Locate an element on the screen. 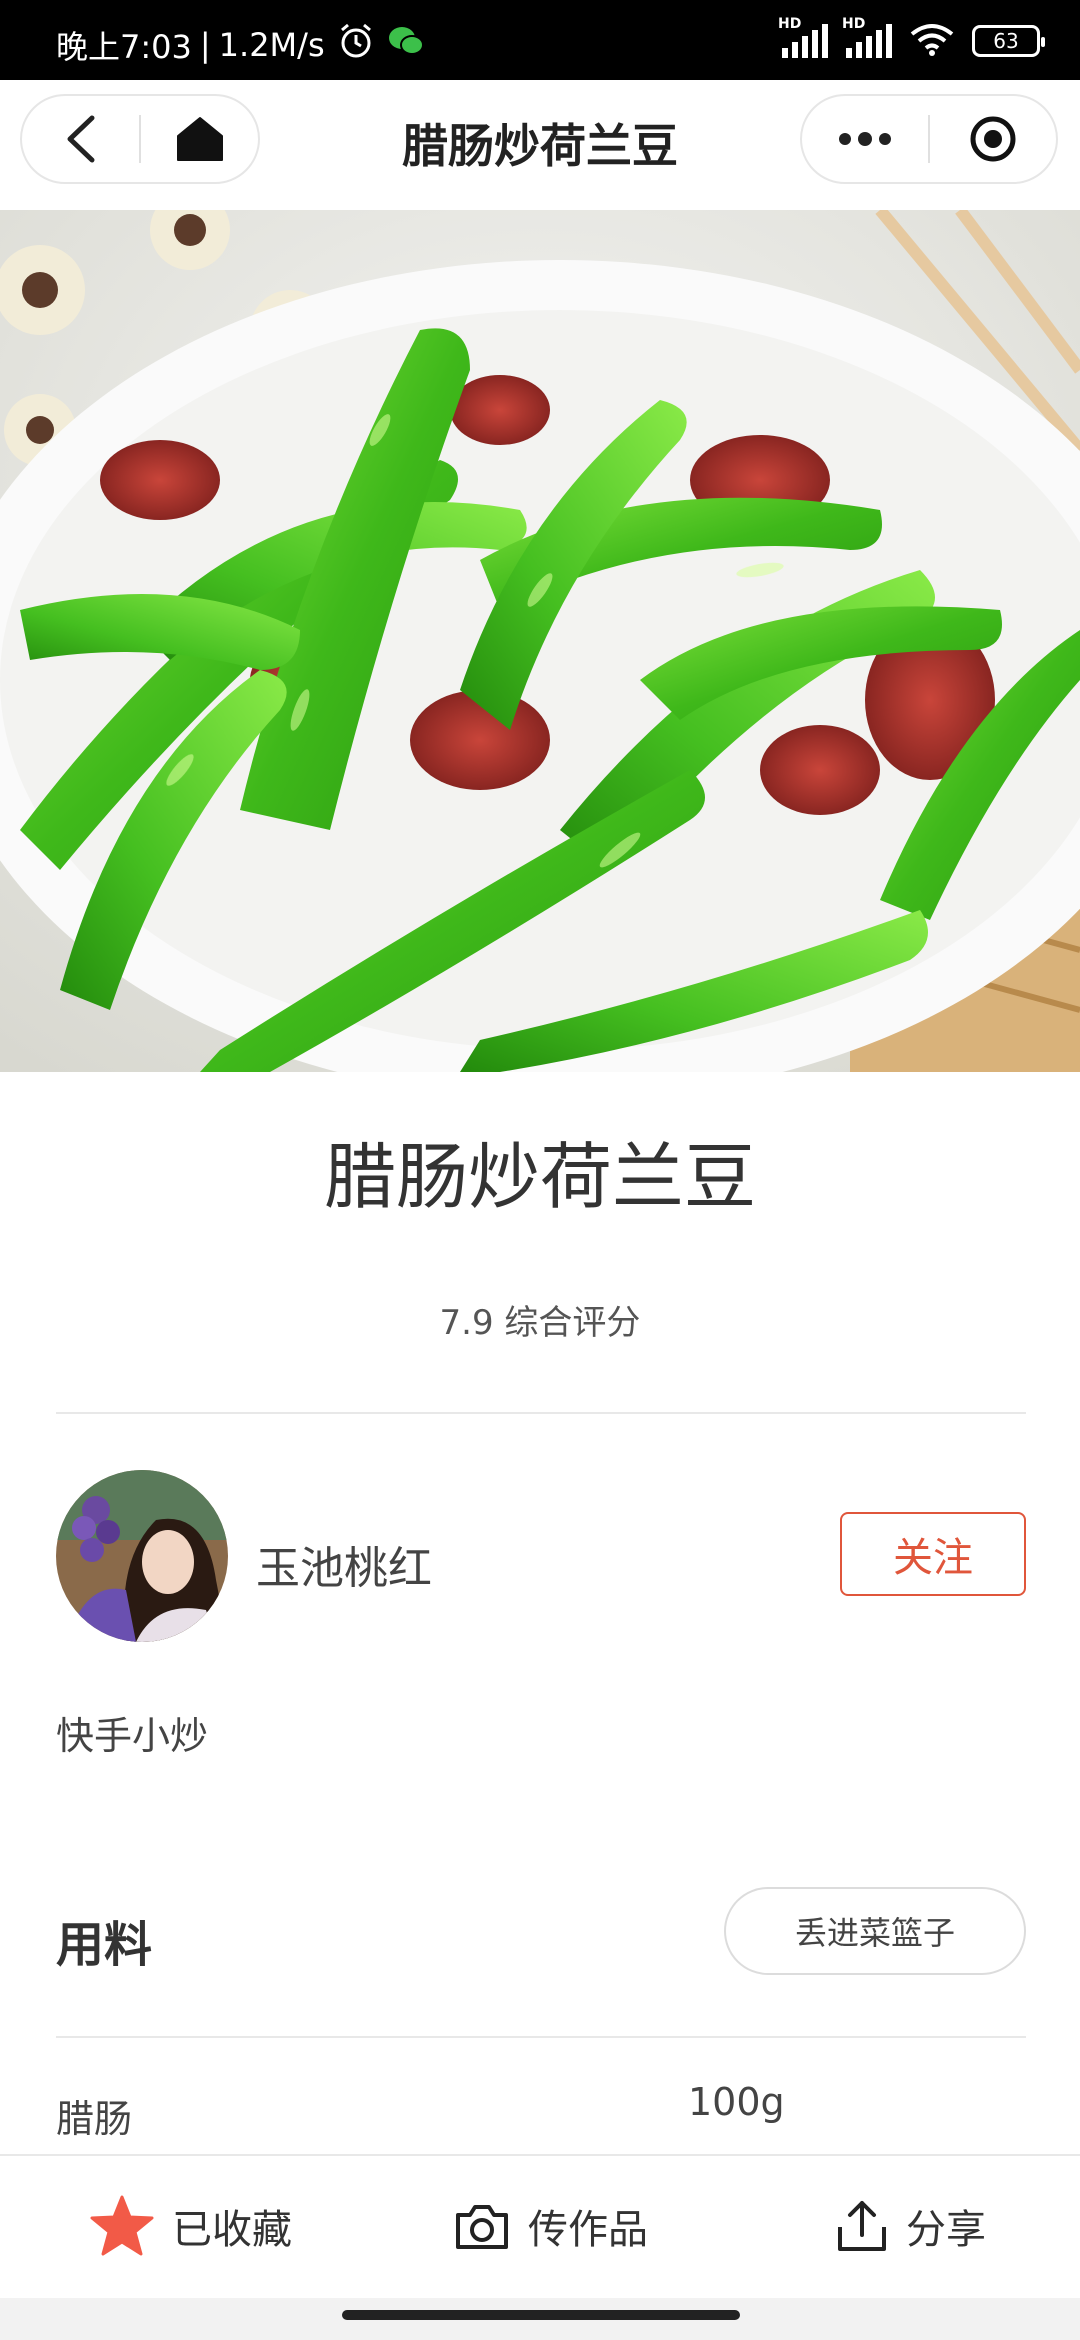  star-icon is located at coordinates (122, 2225).